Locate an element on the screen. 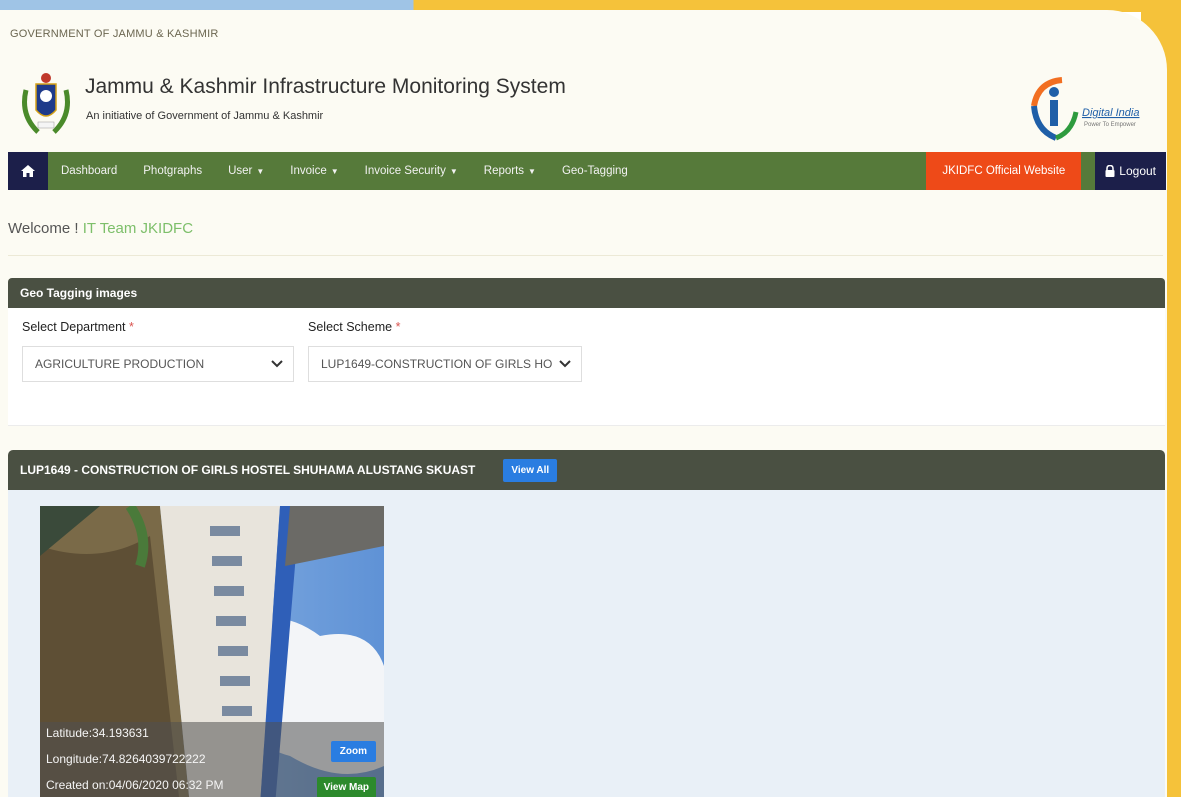 This screenshot has height=797, width=1181. nav-reports-label: Reports is located at coordinates (504, 171).